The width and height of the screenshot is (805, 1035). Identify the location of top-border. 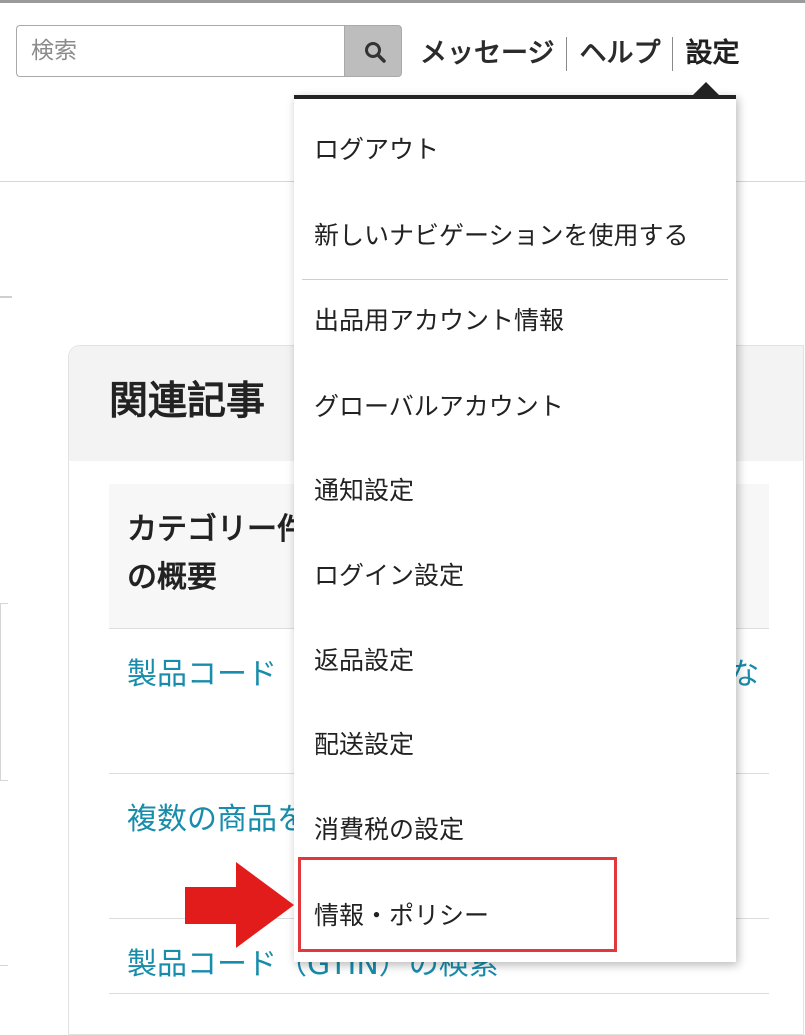
(402, 1).